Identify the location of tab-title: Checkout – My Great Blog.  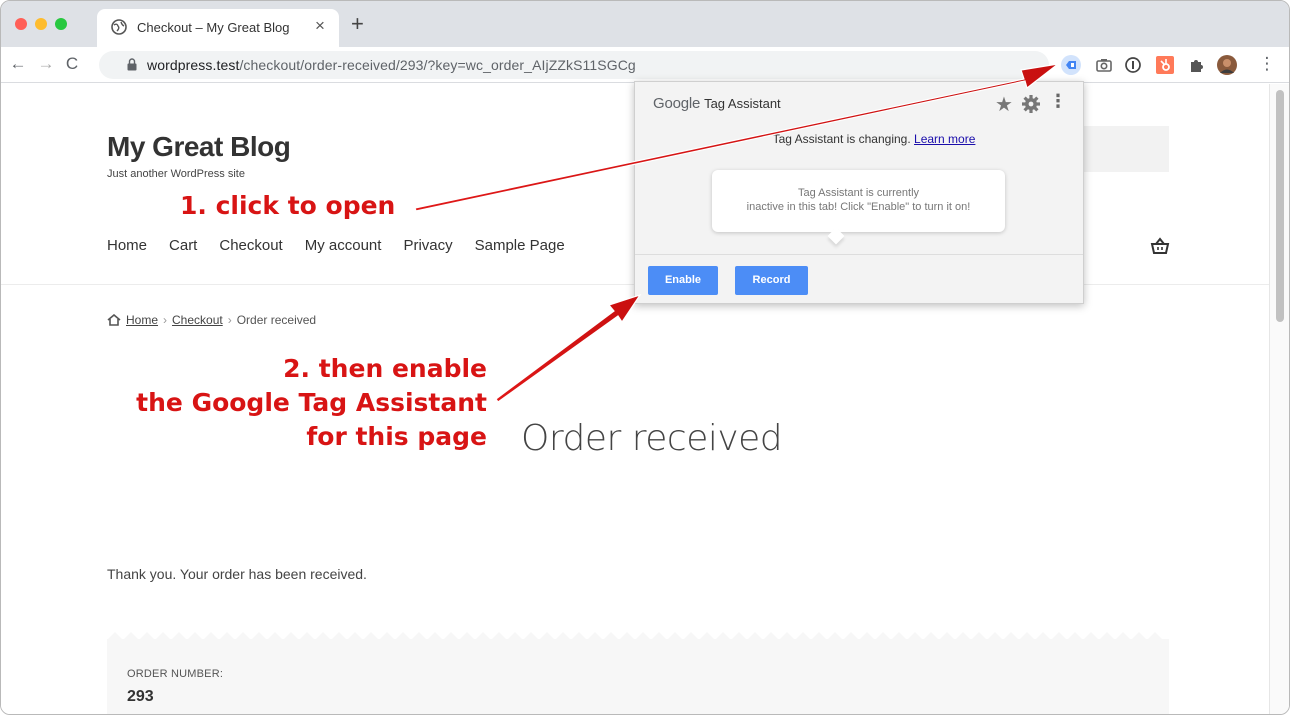
(213, 27).